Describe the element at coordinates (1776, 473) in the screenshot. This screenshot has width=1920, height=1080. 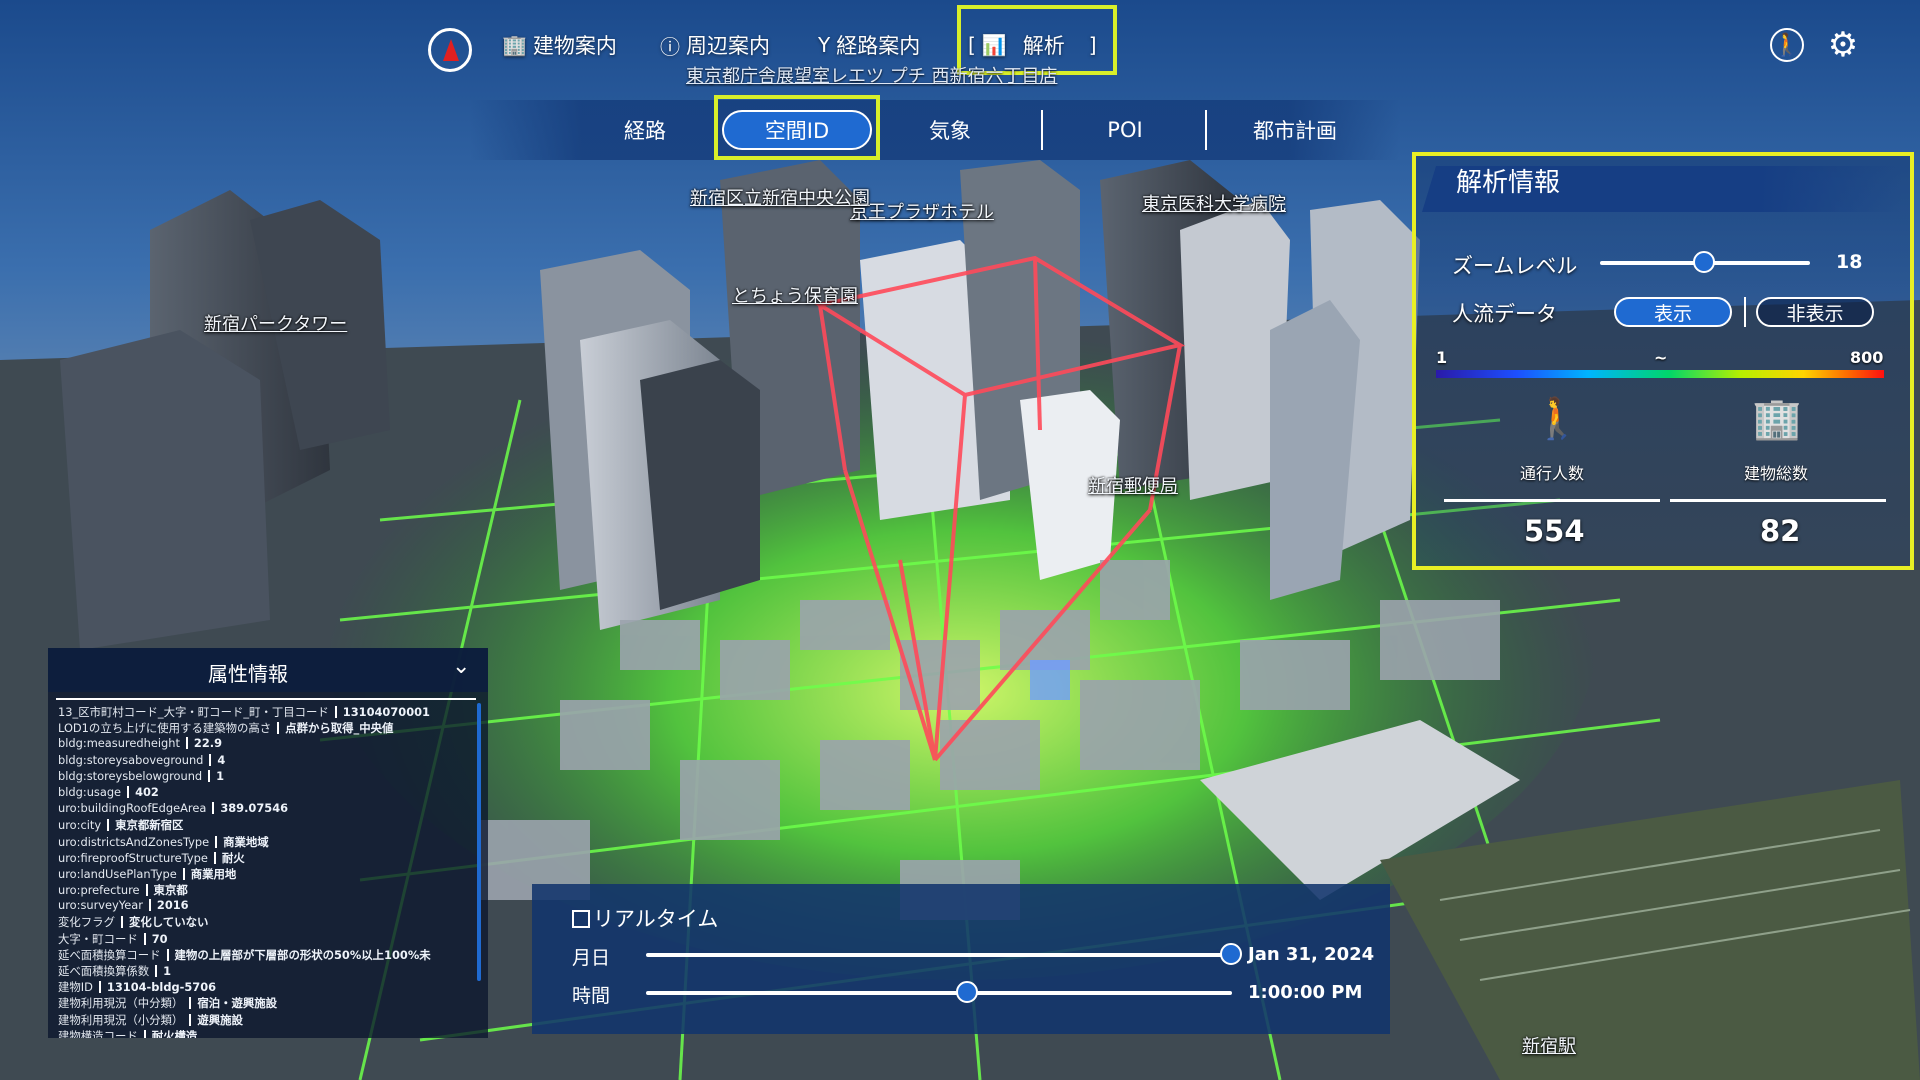
I see `buildings-label: 建物総数` at that location.